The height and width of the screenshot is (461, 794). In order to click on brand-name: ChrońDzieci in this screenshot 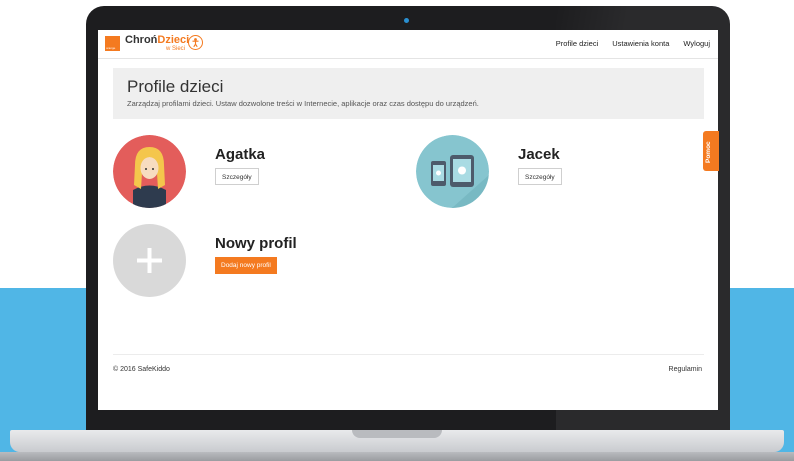, I will do `click(157, 40)`.